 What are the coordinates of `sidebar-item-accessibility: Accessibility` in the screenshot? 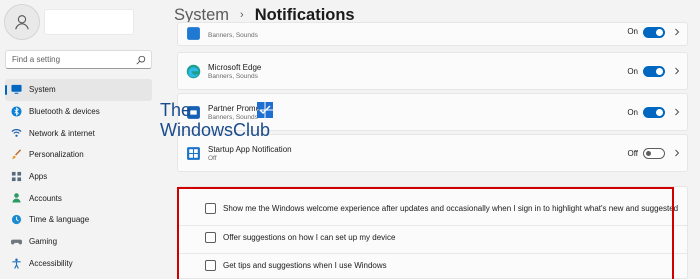 It's located at (78, 264).